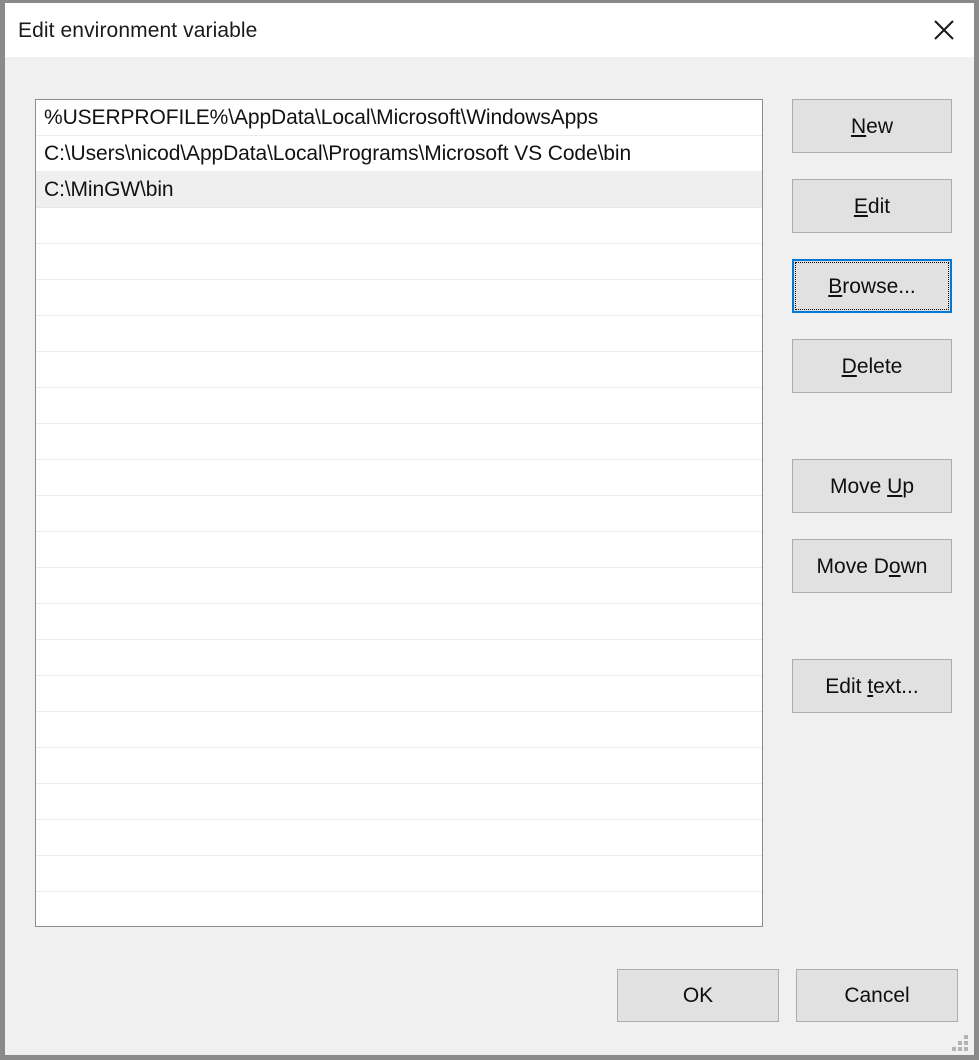 This screenshot has width=979, height=1060. I want to click on delete-button-label: Delete, so click(872, 366).